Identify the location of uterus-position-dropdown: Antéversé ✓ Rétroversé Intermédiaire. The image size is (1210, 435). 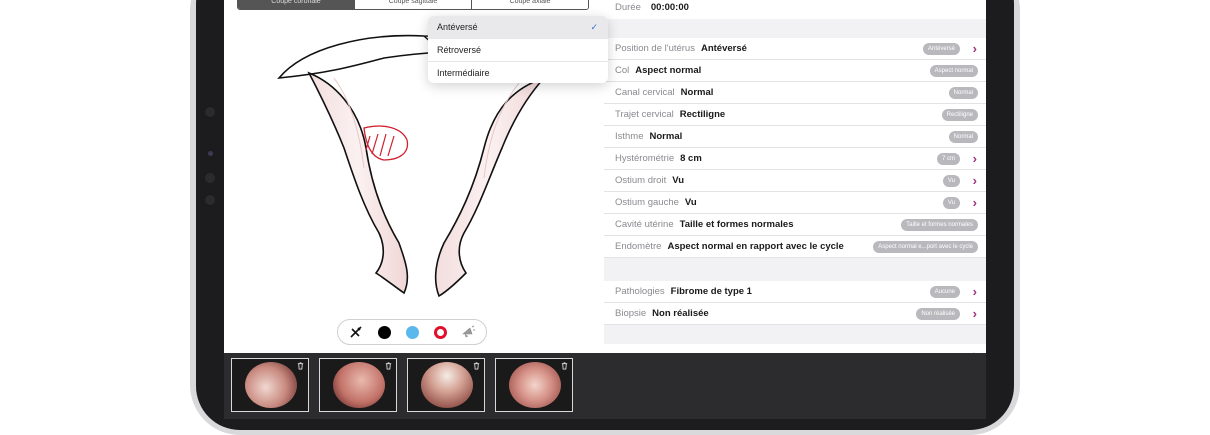
(518, 49).